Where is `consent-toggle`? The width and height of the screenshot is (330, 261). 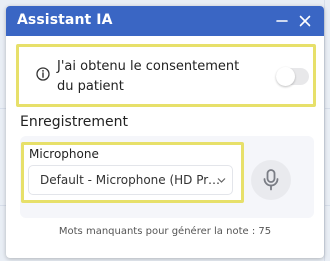 consent-toggle is located at coordinates (292, 76).